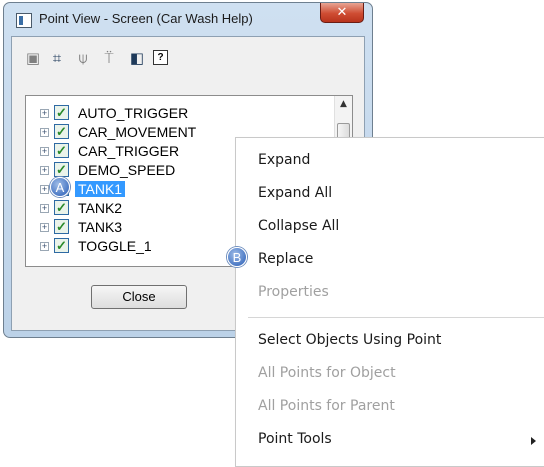  Describe the element at coordinates (293, 292) in the screenshot. I see `menu-item-properties: Properties` at that location.